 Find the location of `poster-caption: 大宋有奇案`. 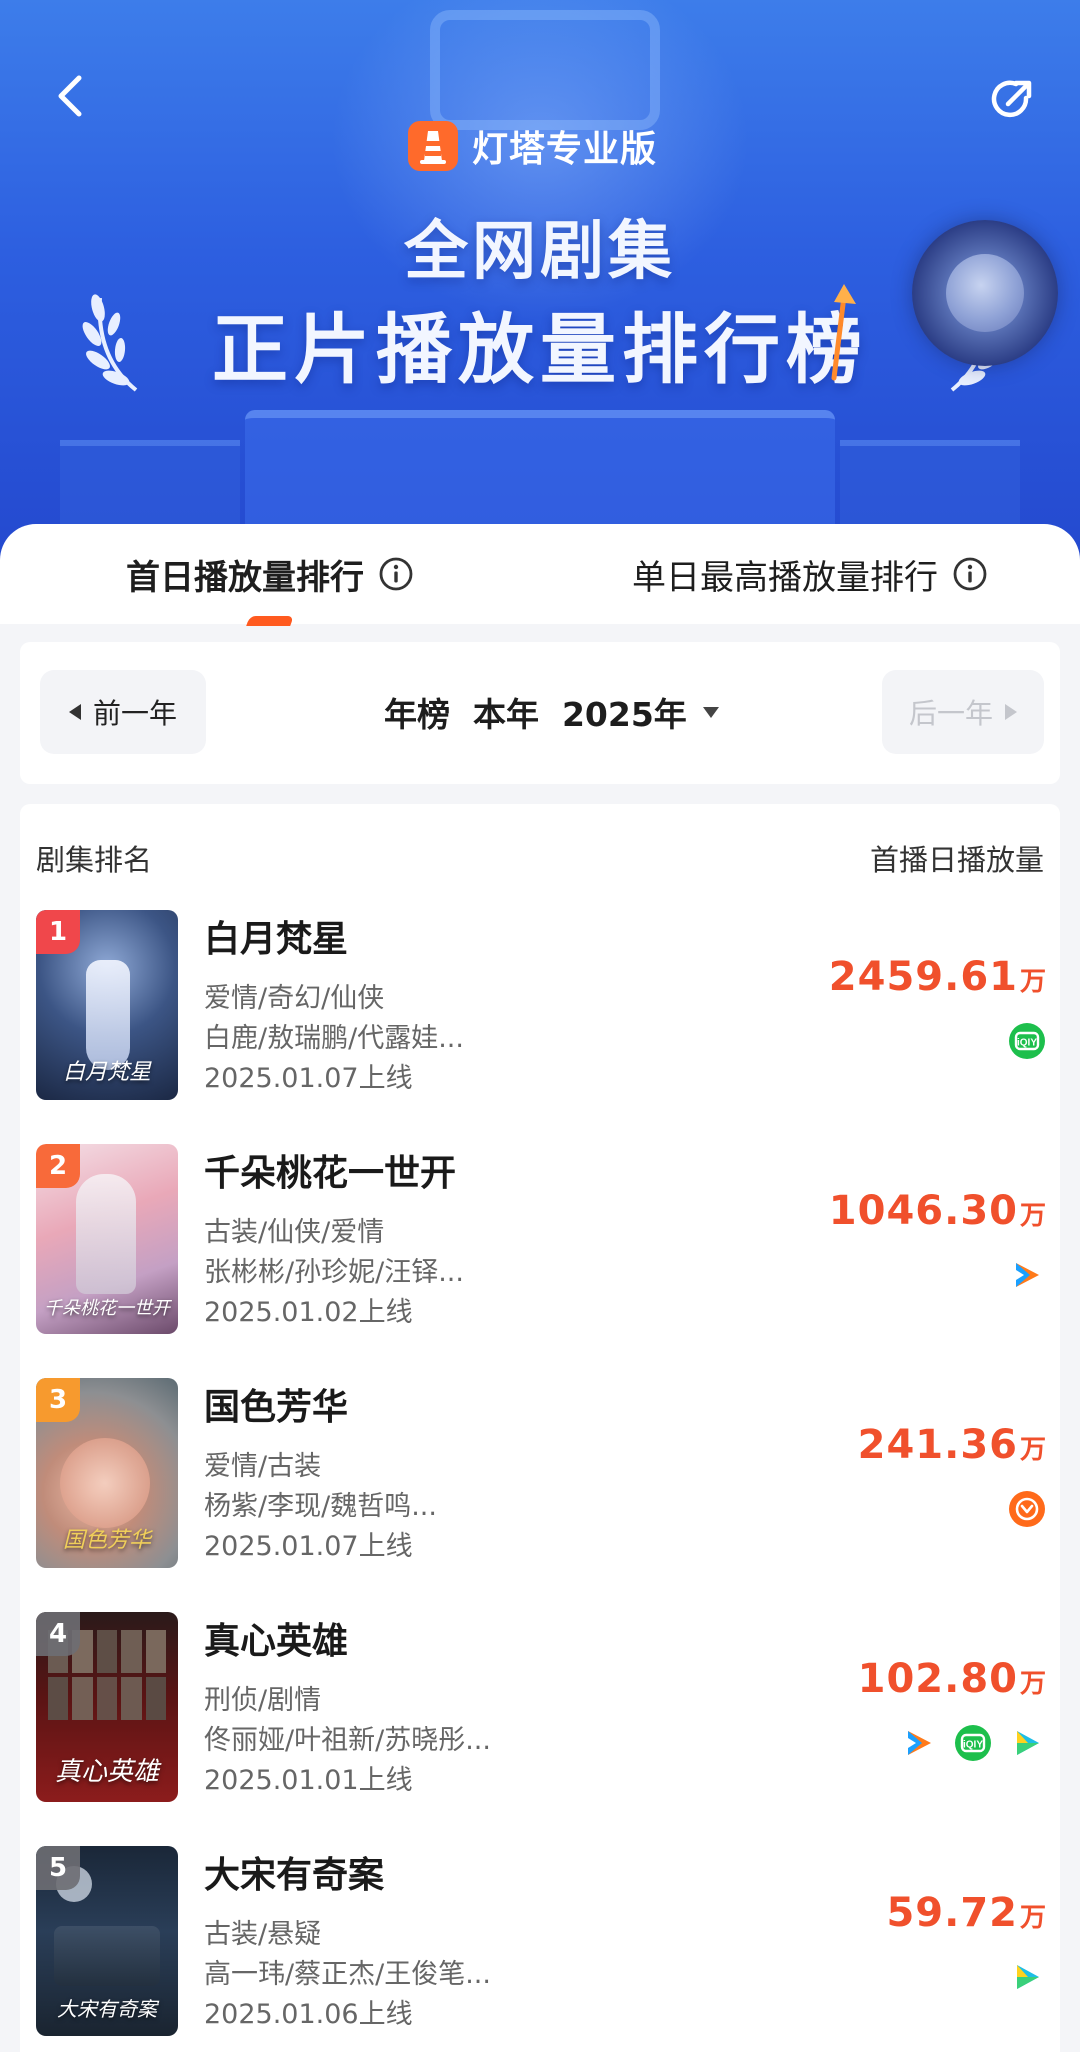

poster-caption: 大宋有奇案 is located at coordinates (107, 2009).